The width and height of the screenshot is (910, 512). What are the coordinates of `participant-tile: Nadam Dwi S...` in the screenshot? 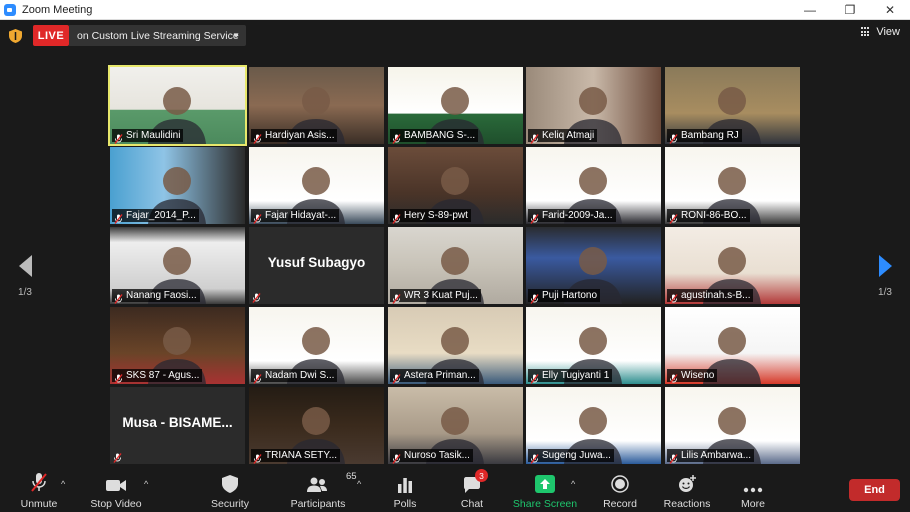 It's located at (316, 345).